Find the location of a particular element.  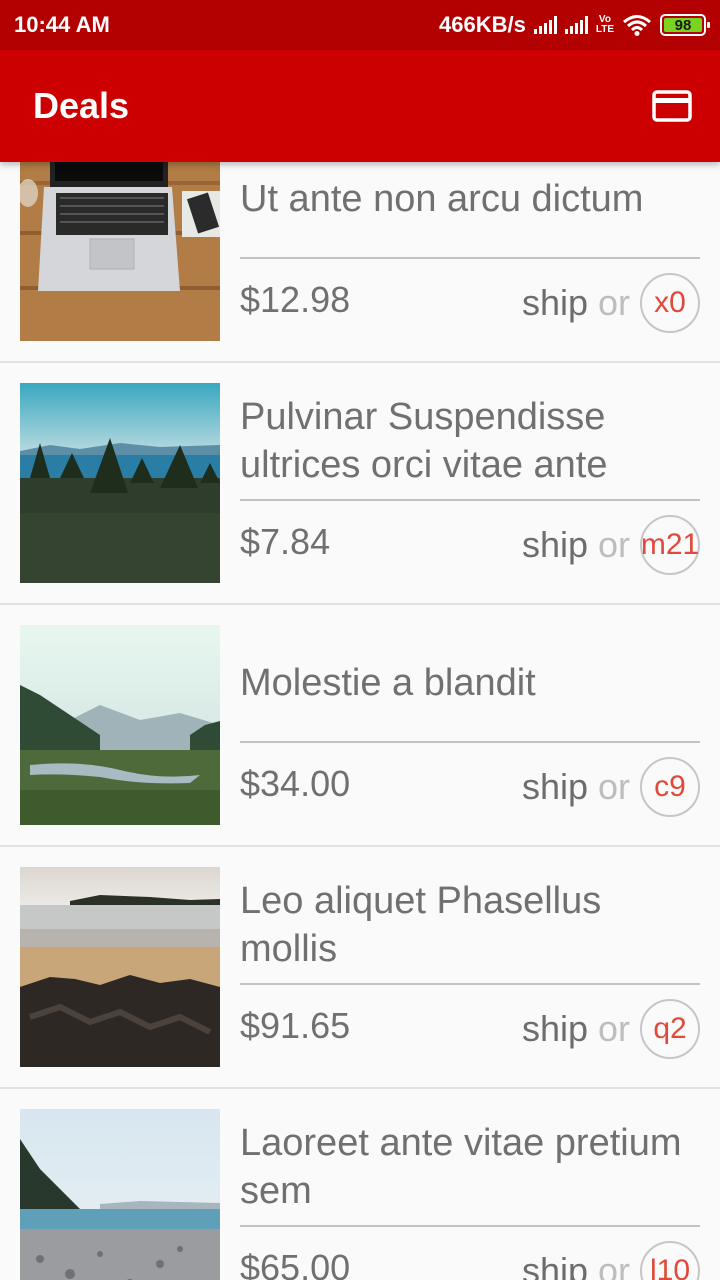

deal-code-button: q2 is located at coordinates (670, 1029).